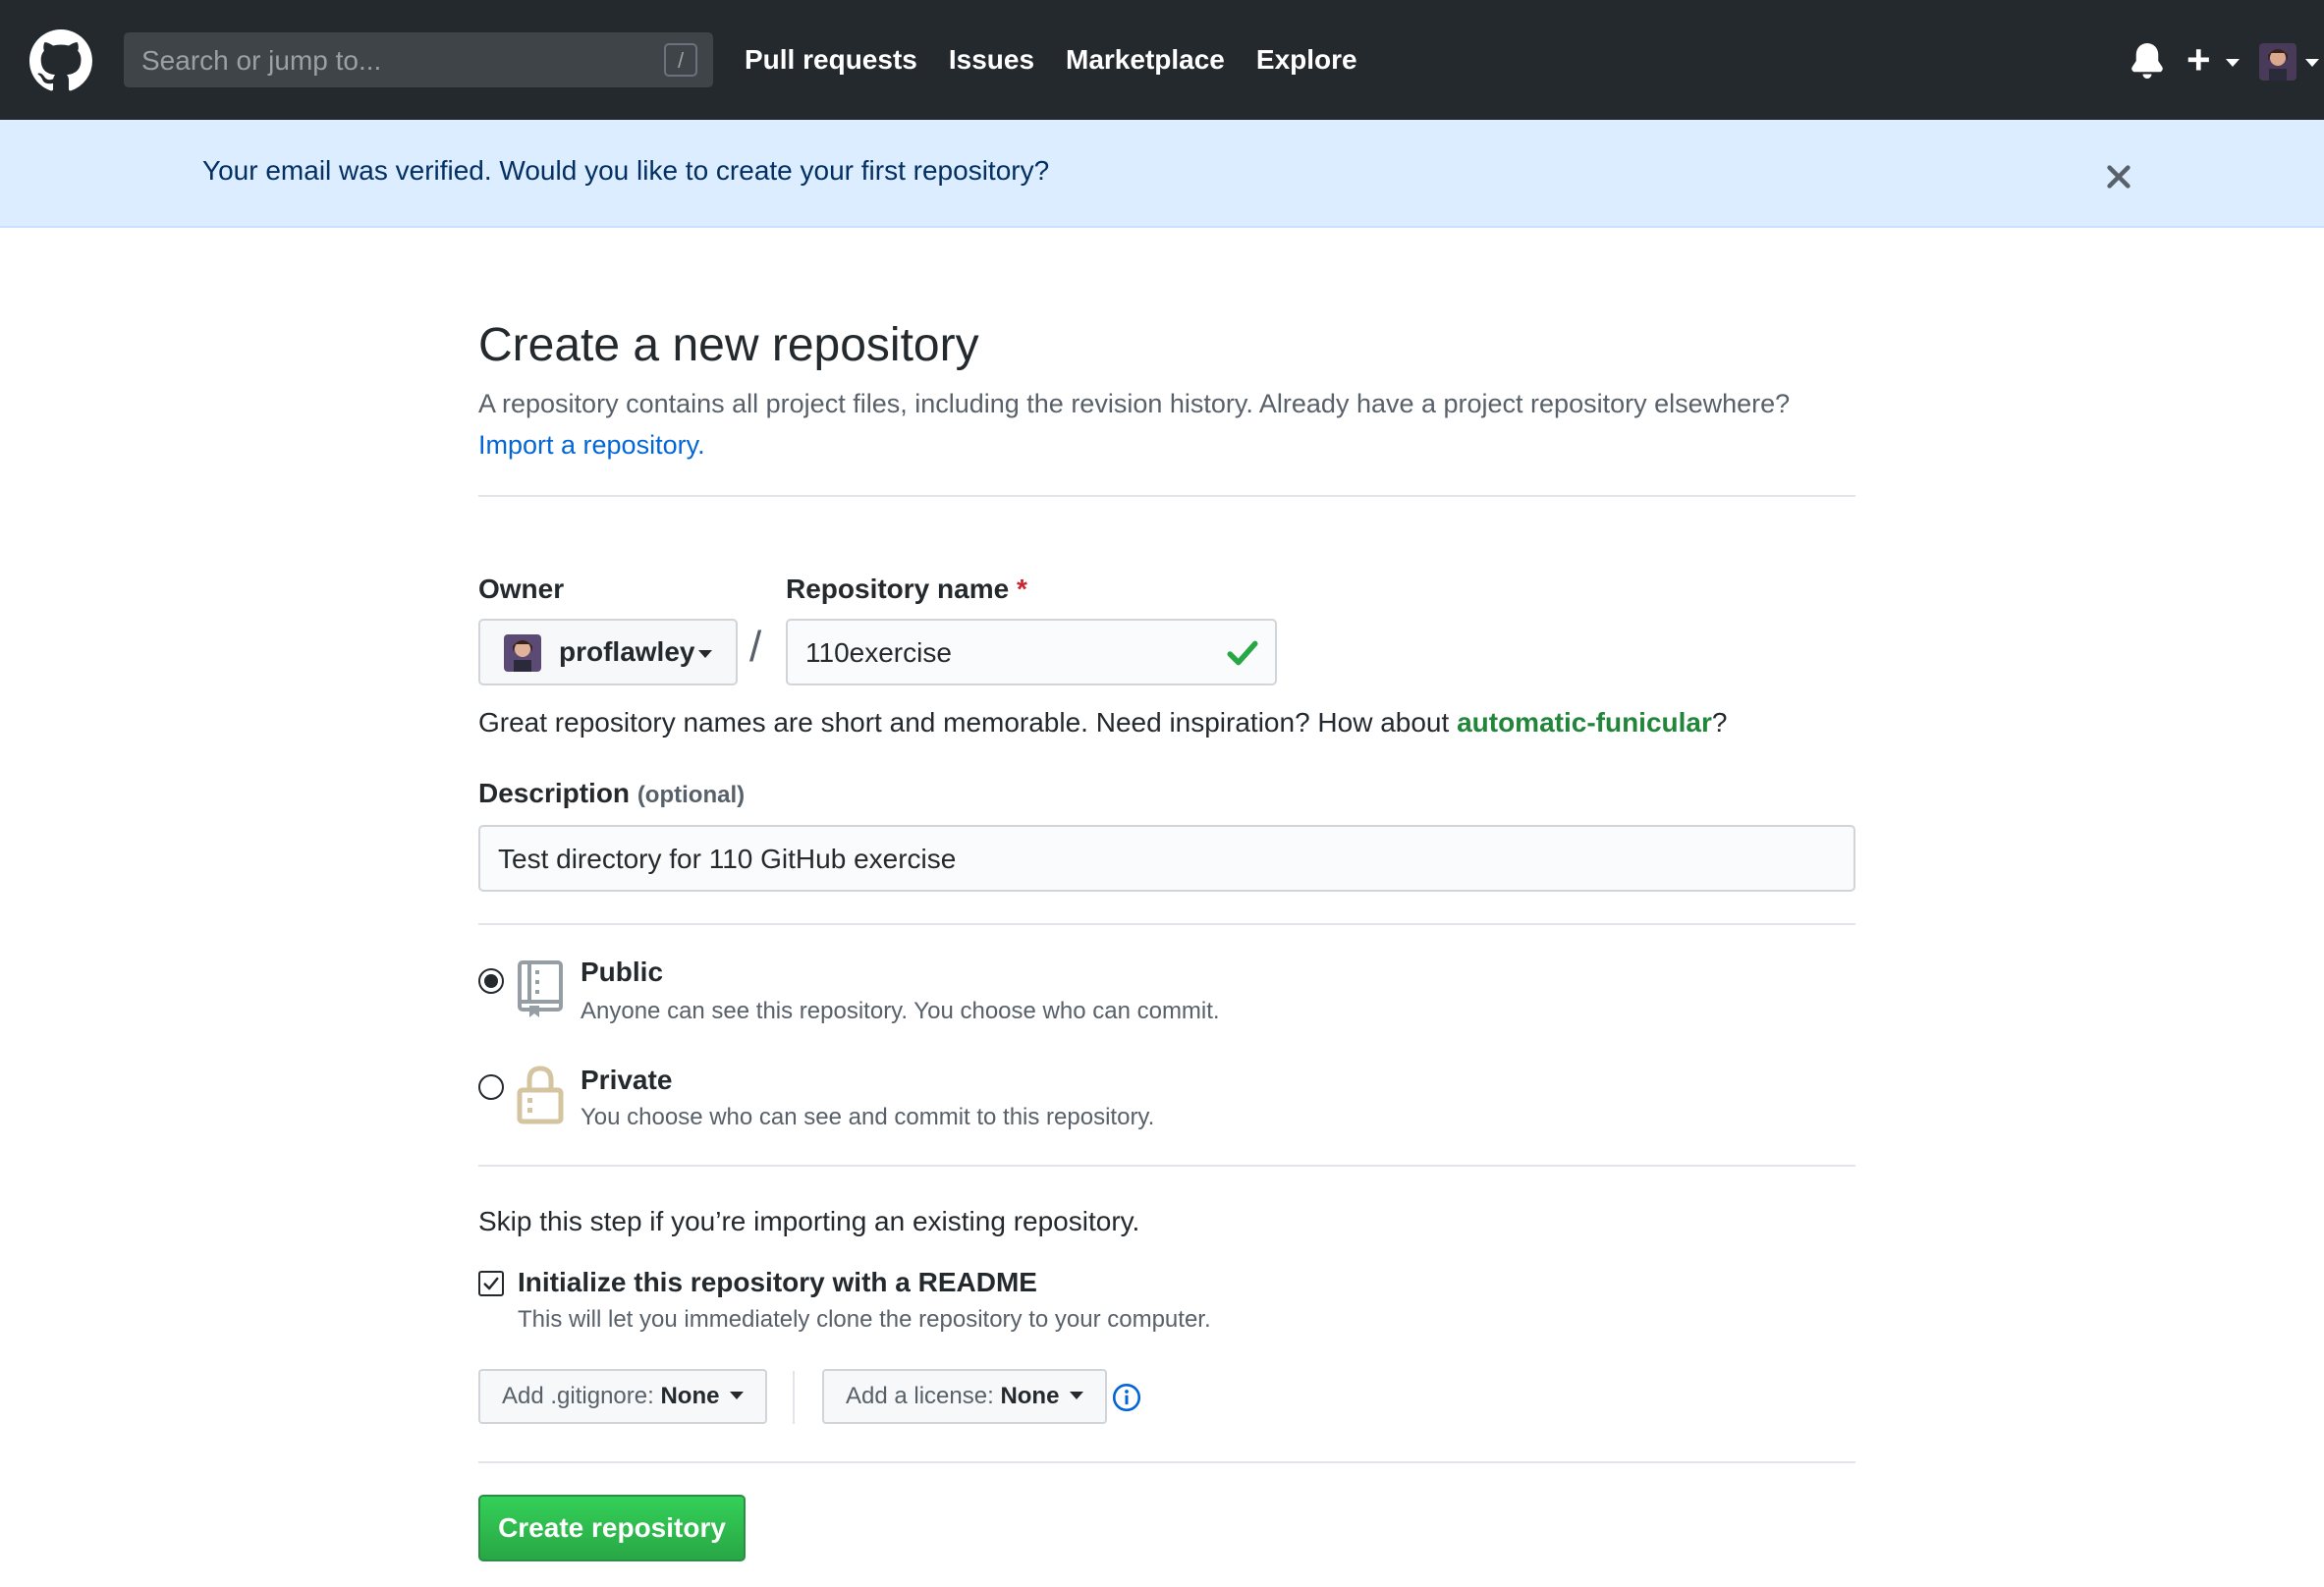 This screenshot has width=2324, height=1587. Describe the element at coordinates (1011, 653) in the screenshot. I see `repository-name-input` at that location.